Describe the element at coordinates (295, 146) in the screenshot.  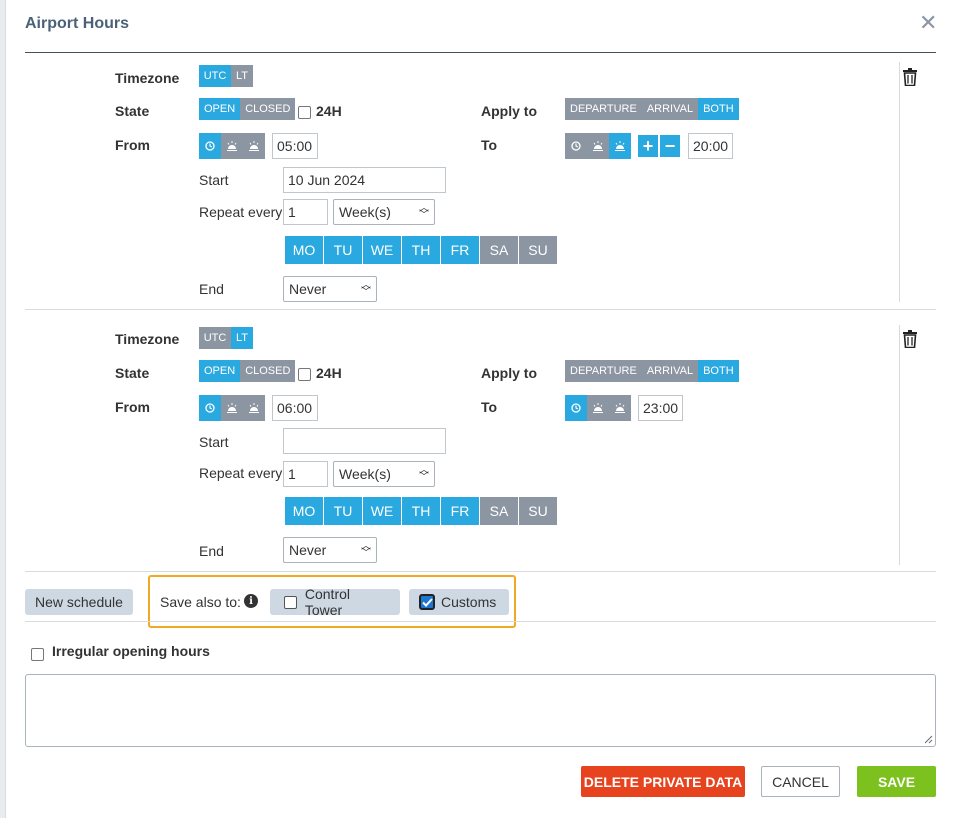
I see `from-time-input: 05:00` at that location.